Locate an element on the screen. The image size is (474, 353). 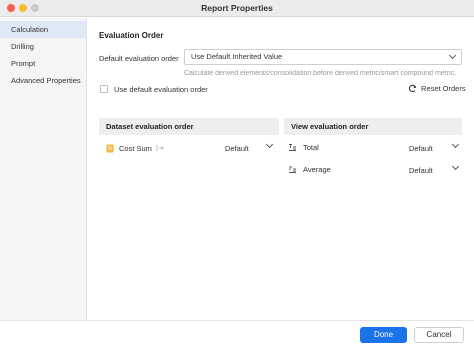
section-title: Evaluation Order is located at coordinates (131, 35).